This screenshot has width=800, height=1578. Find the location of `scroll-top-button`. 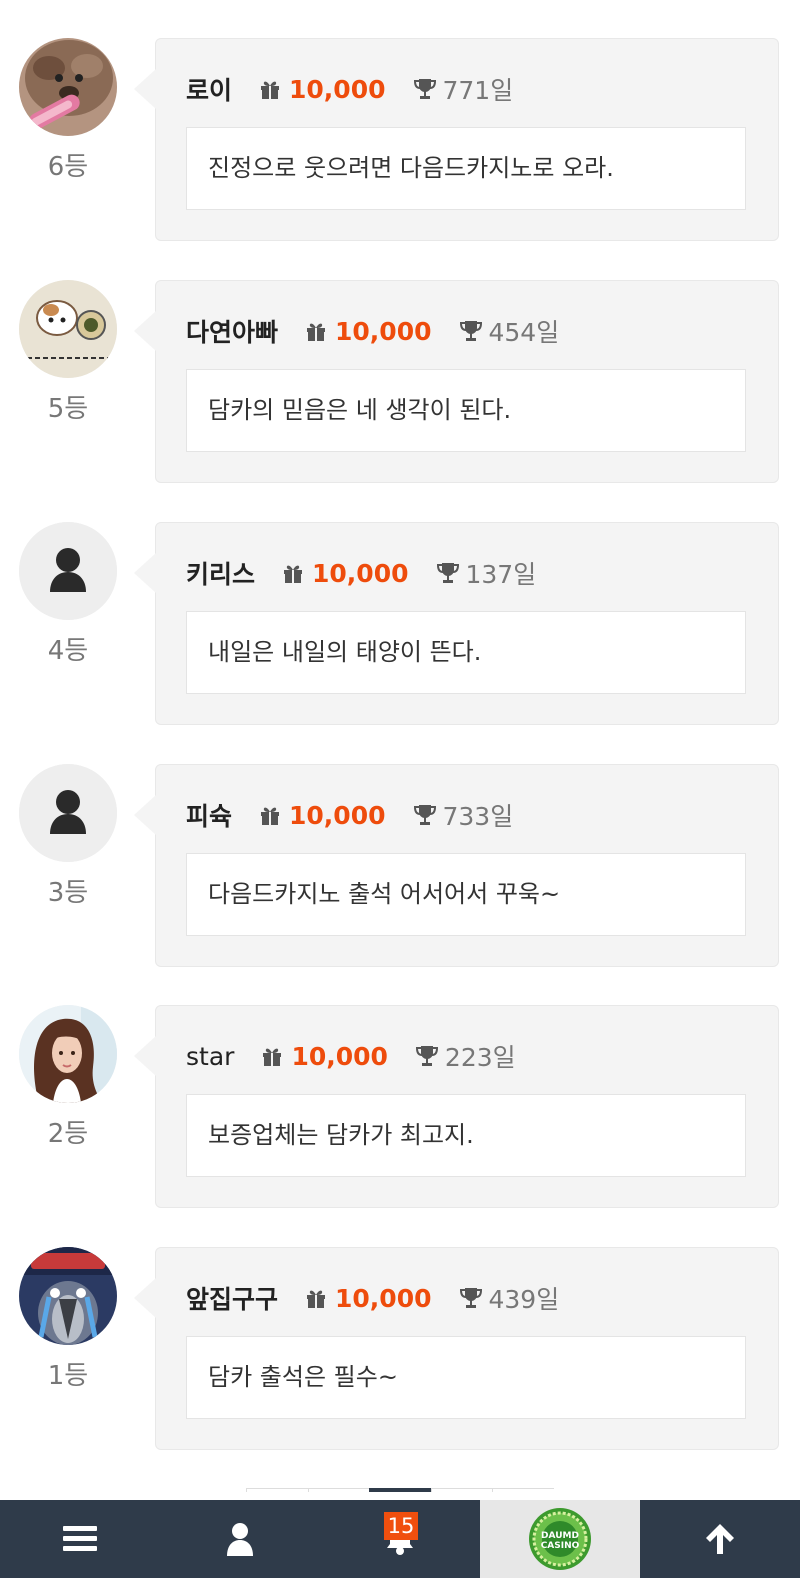

scroll-top-button is located at coordinates (720, 1539).